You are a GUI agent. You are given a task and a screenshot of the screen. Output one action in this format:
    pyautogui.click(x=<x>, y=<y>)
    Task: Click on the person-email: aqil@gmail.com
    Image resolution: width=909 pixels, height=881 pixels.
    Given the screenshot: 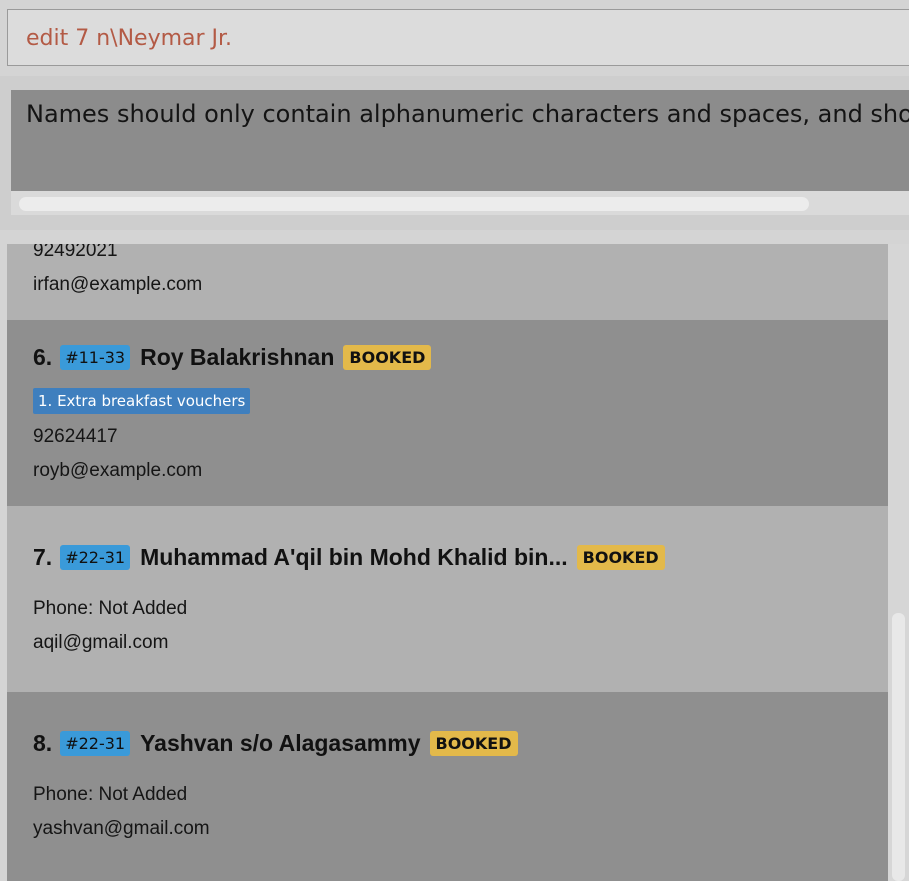 What is the action you would take?
    pyautogui.click(x=101, y=642)
    